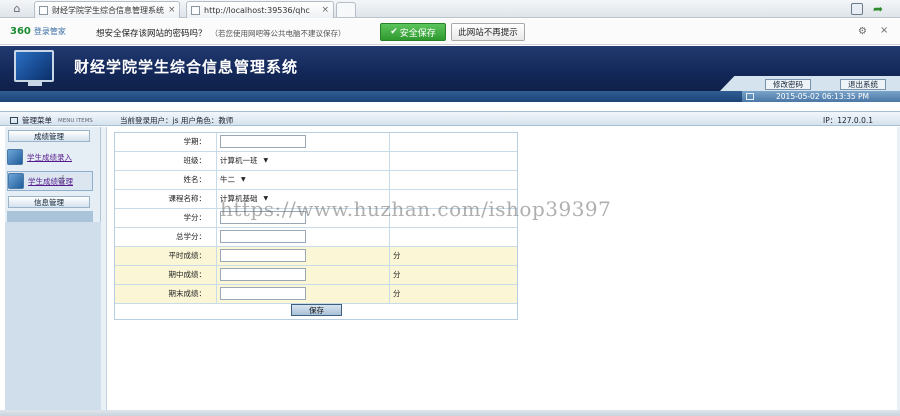 The width and height of the screenshot is (900, 416). Describe the element at coordinates (857, 9) in the screenshot. I see `win-restore-icon` at that location.